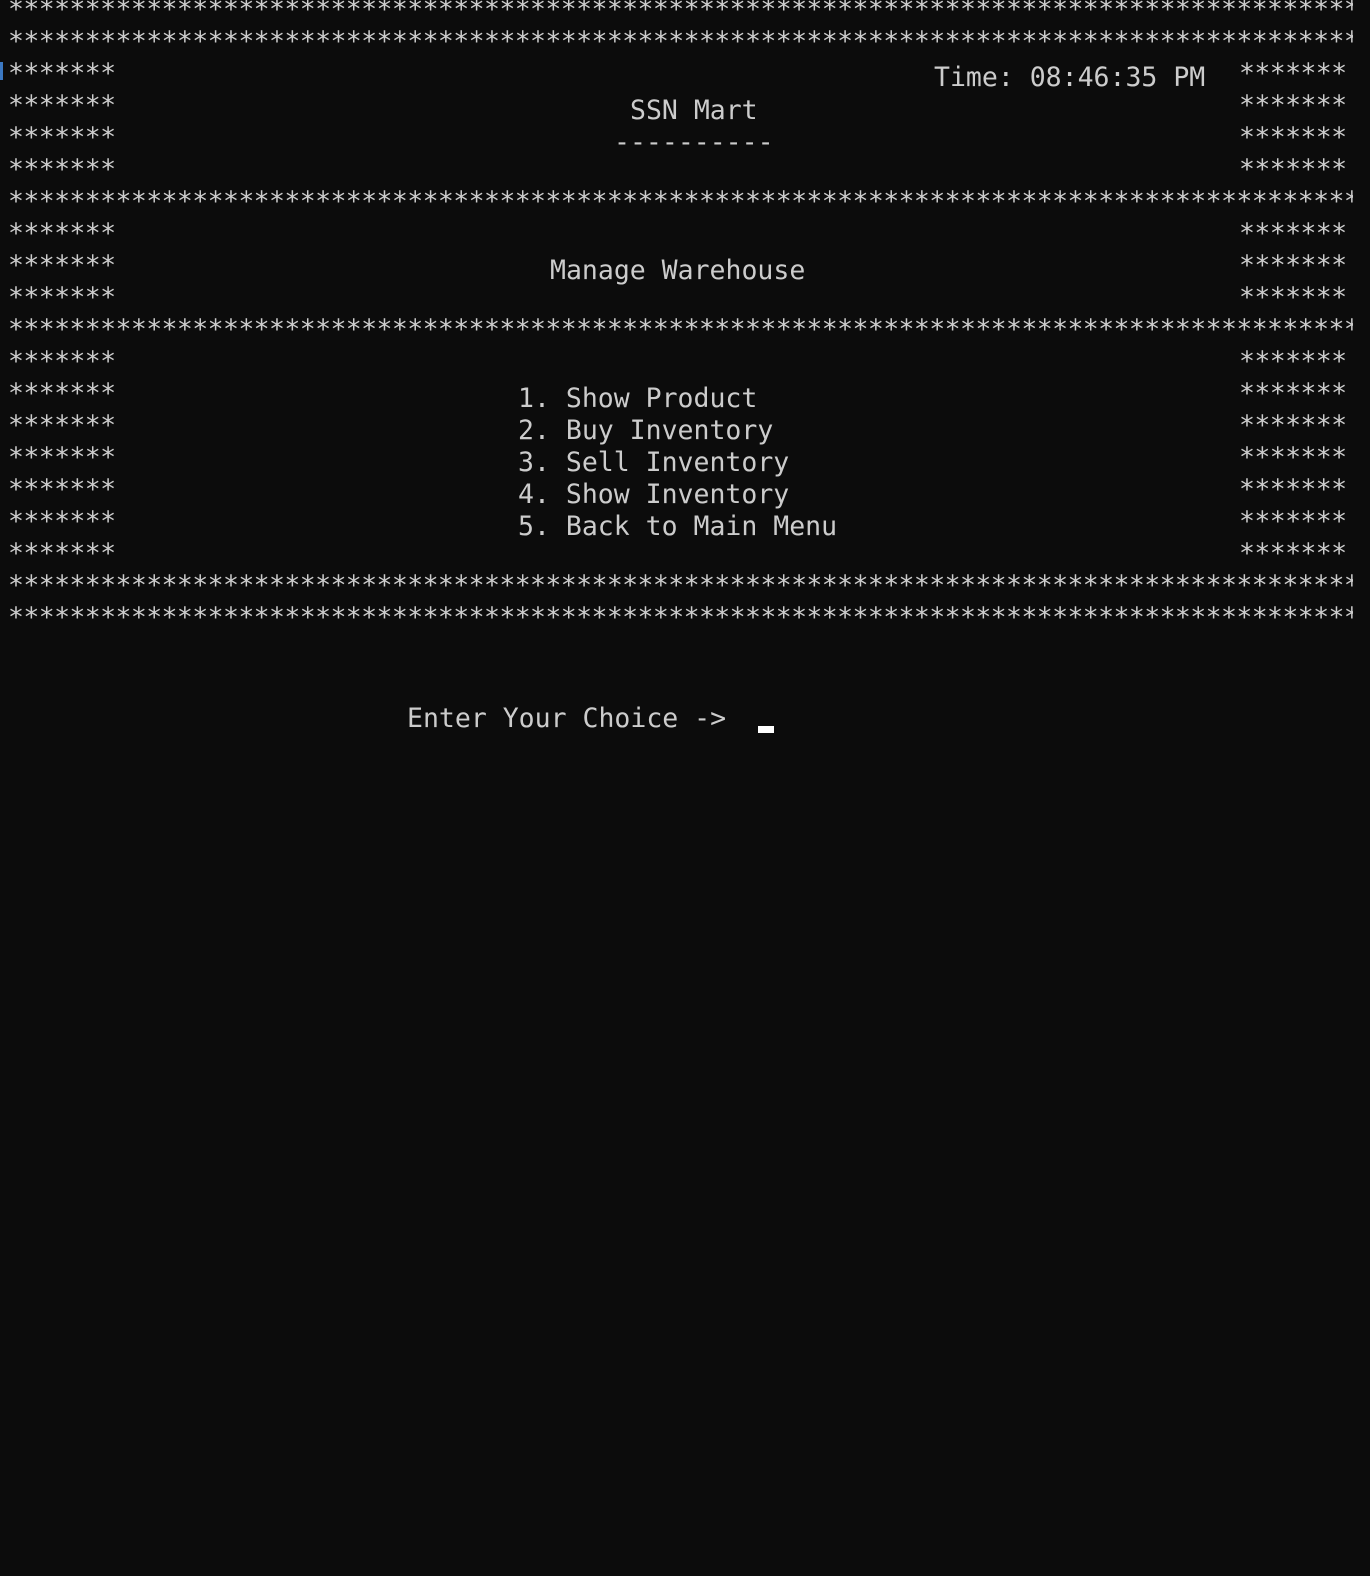  What do you see at coordinates (694, 142) in the screenshot?
I see `app-title-underline: ----------` at bounding box center [694, 142].